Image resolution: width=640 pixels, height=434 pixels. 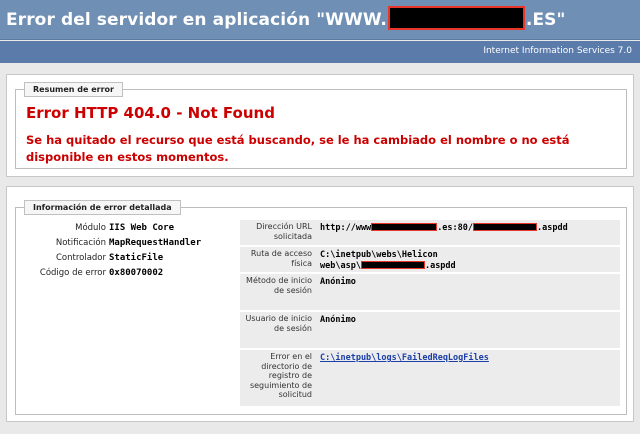 I want to click on detail-row-login-method: Método de inicio de sesión Anónimo, so click(x=430, y=293).